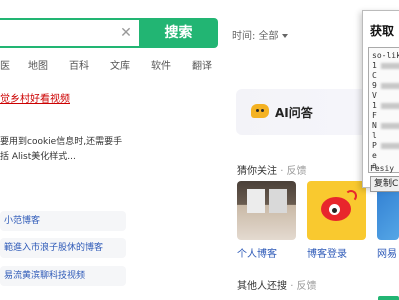  Describe the element at coordinates (38, 64) in the screenshot. I see `tab-map: 地图` at that location.